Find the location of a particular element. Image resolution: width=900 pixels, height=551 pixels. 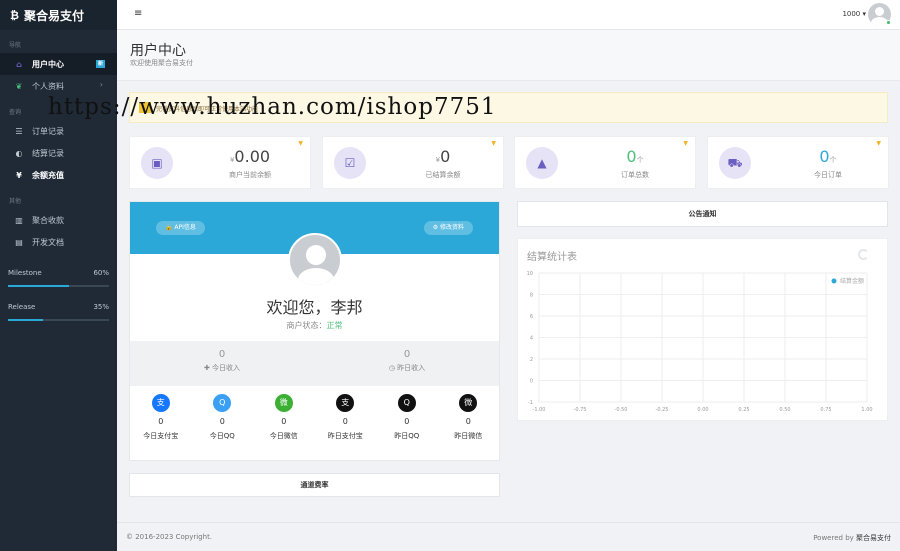

edit-profile-button: ⚙ 修改资料 is located at coordinates (448, 228).